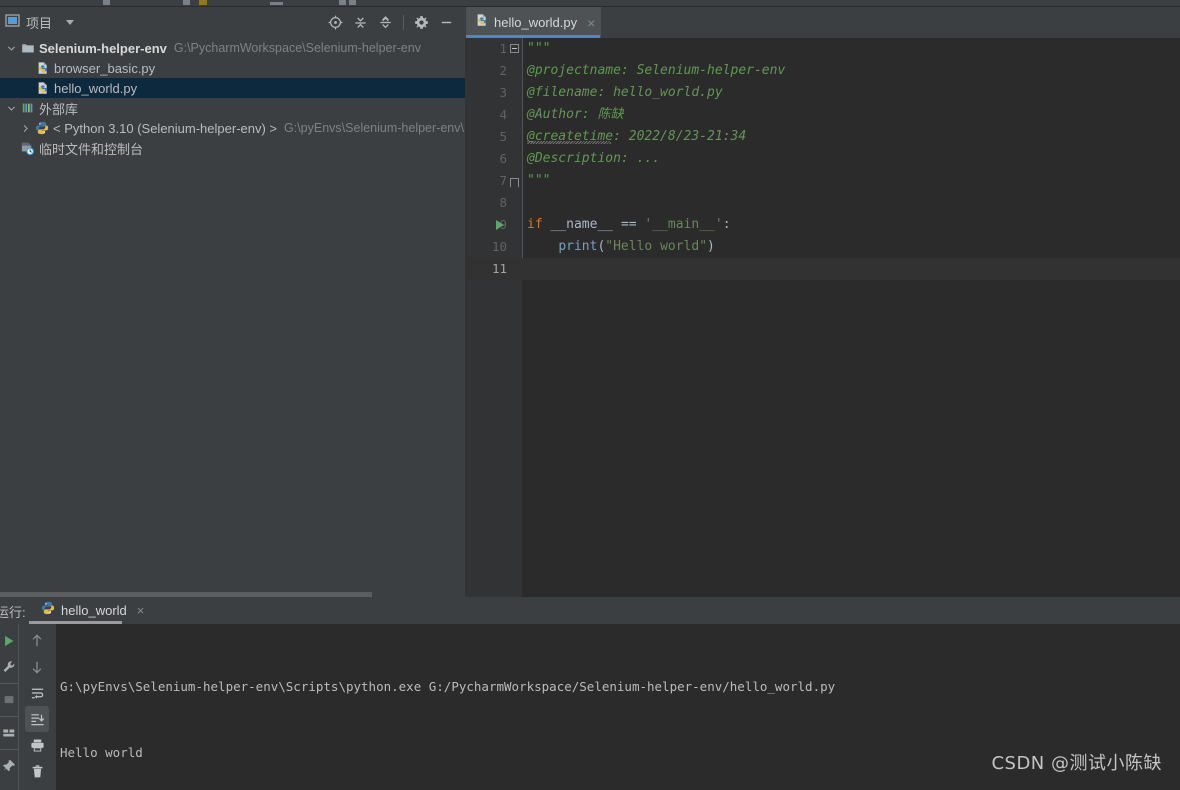 The image size is (1180, 790). Describe the element at coordinates (10, 667) in the screenshot. I see `wrench-icon` at that location.